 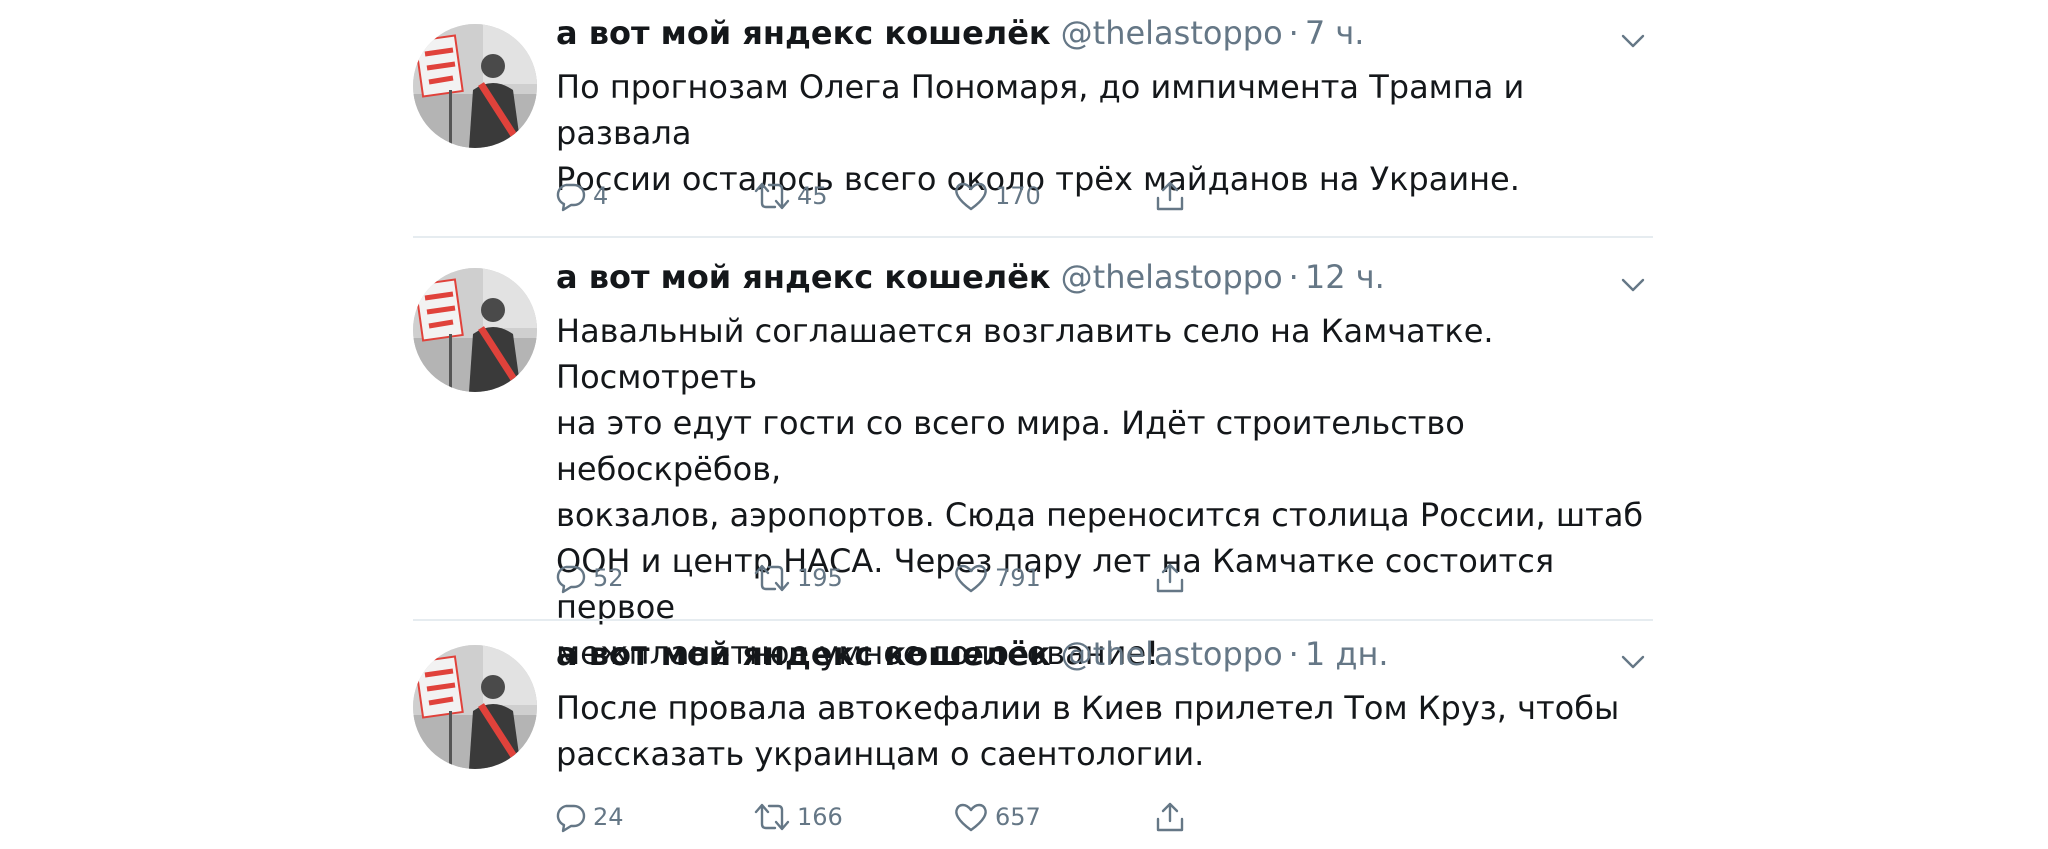 What do you see at coordinates (1053, 578) in the screenshot?
I see `like-button: 791` at bounding box center [1053, 578].